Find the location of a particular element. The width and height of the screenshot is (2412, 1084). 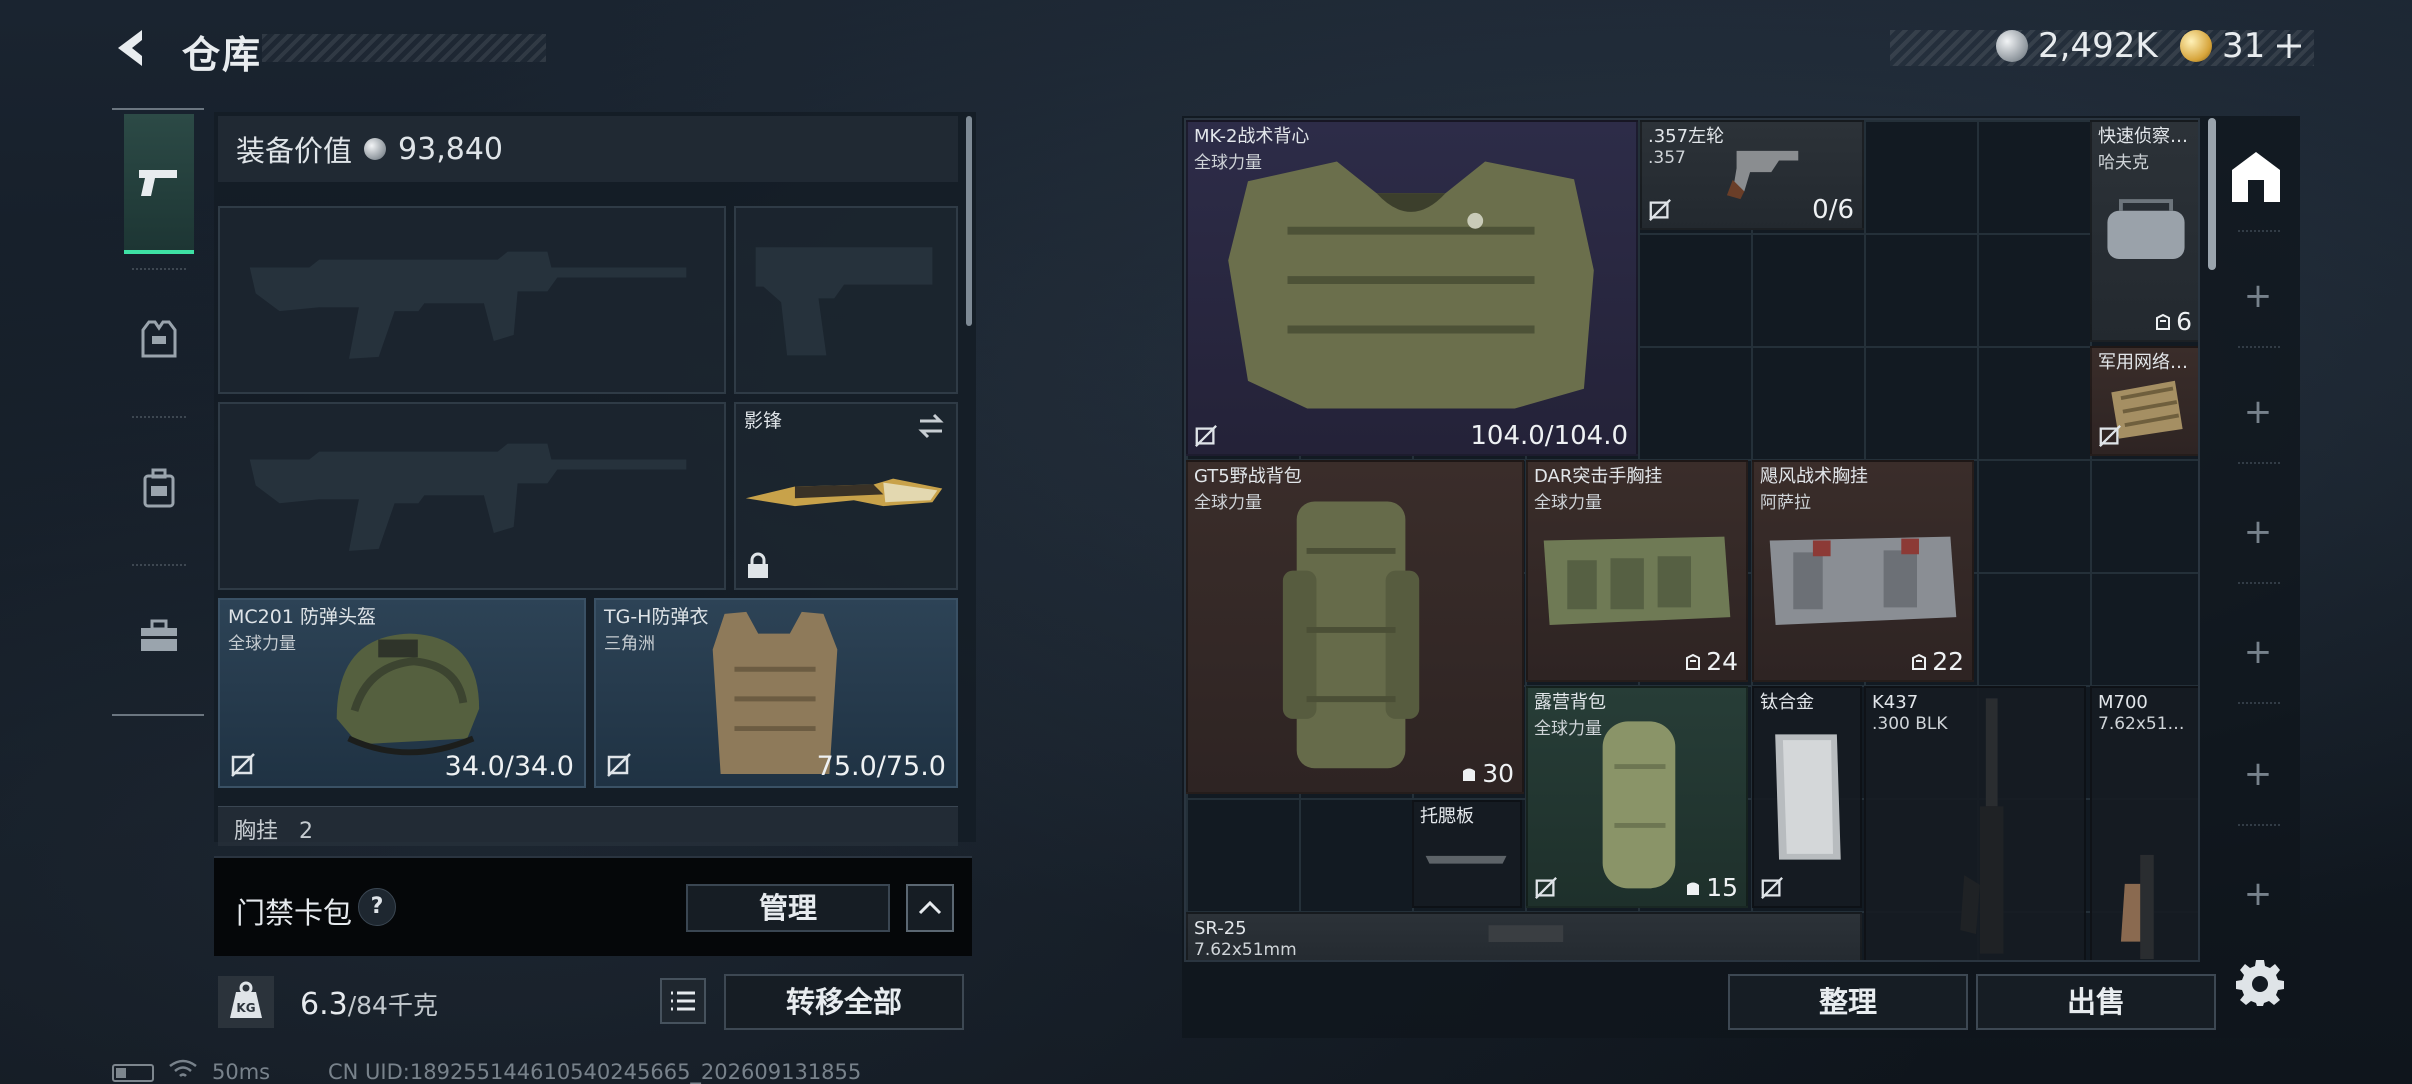

equipment-value: 93,840 is located at coordinates (450, 149).